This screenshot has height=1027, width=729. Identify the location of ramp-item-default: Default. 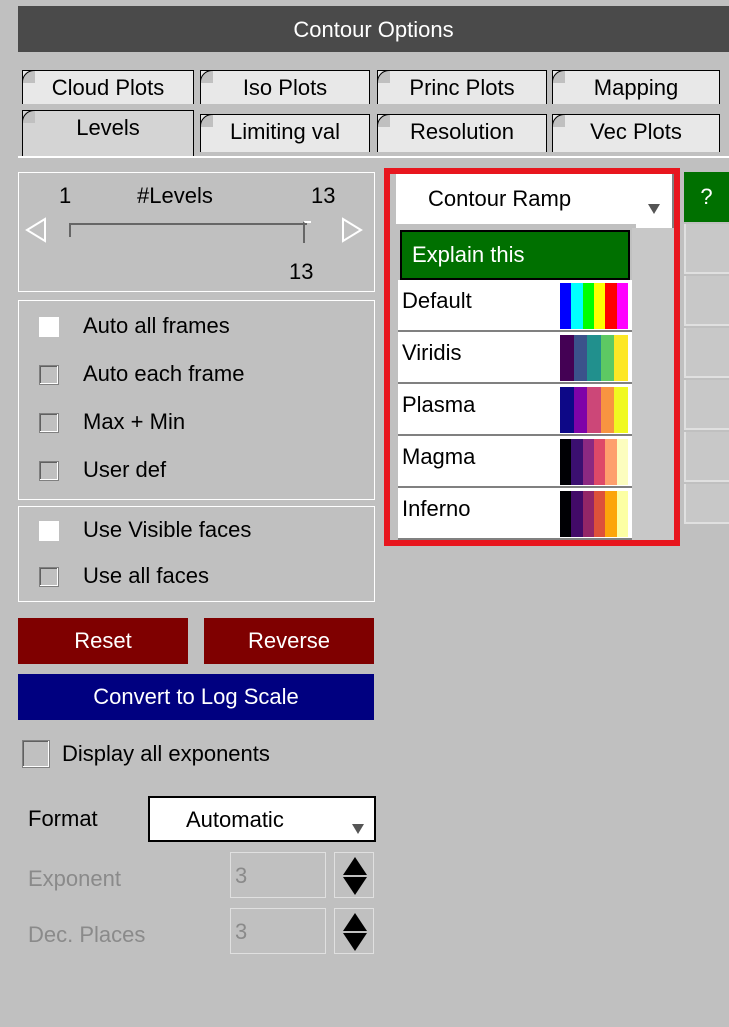
(515, 306).